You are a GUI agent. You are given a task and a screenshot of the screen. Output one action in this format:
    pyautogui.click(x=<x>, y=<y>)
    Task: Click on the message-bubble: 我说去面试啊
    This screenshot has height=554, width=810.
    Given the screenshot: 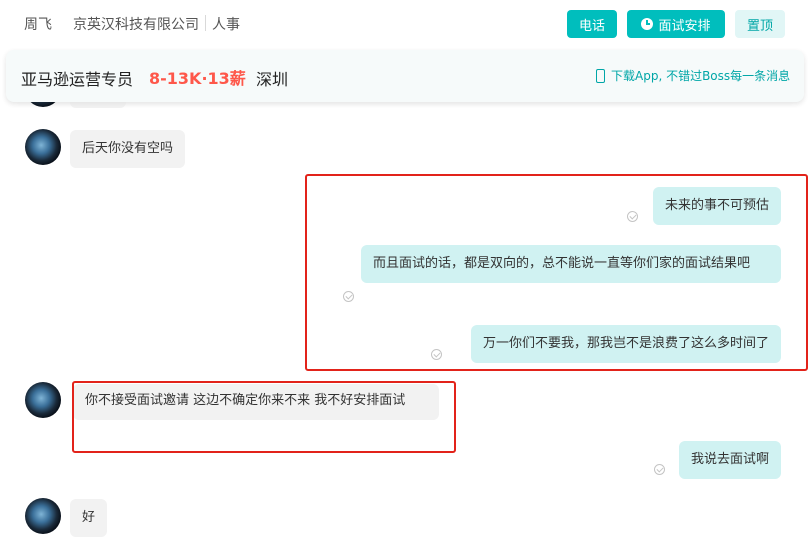 What is the action you would take?
    pyautogui.click(x=729, y=460)
    